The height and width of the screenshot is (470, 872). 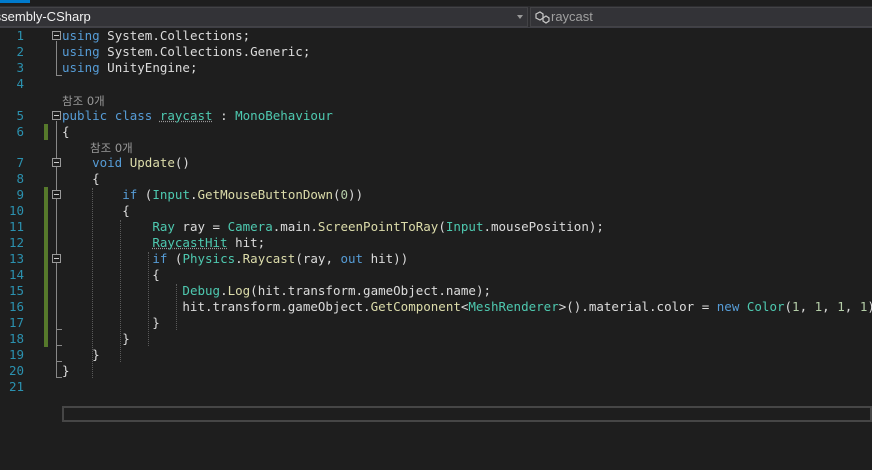 I want to click on code-token: Physics, so click(x=209, y=258).